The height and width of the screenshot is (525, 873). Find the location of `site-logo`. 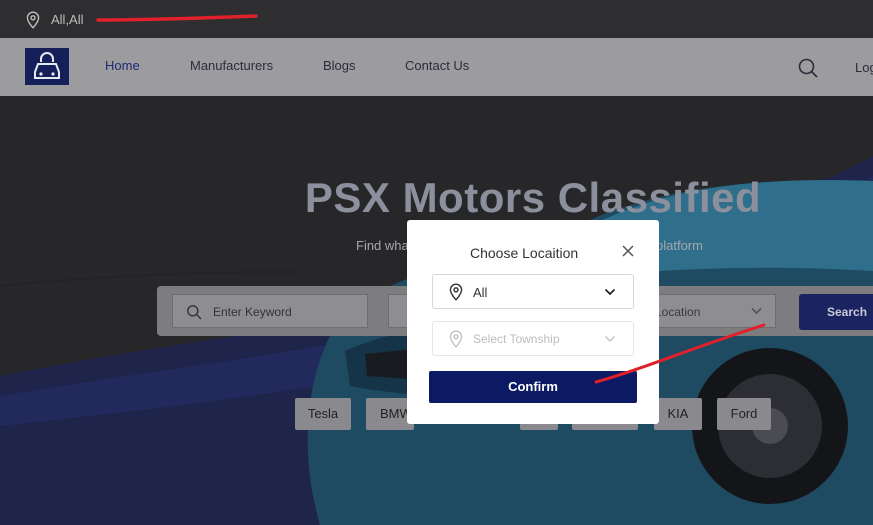

site-logo is located at coordinates (47, 66).